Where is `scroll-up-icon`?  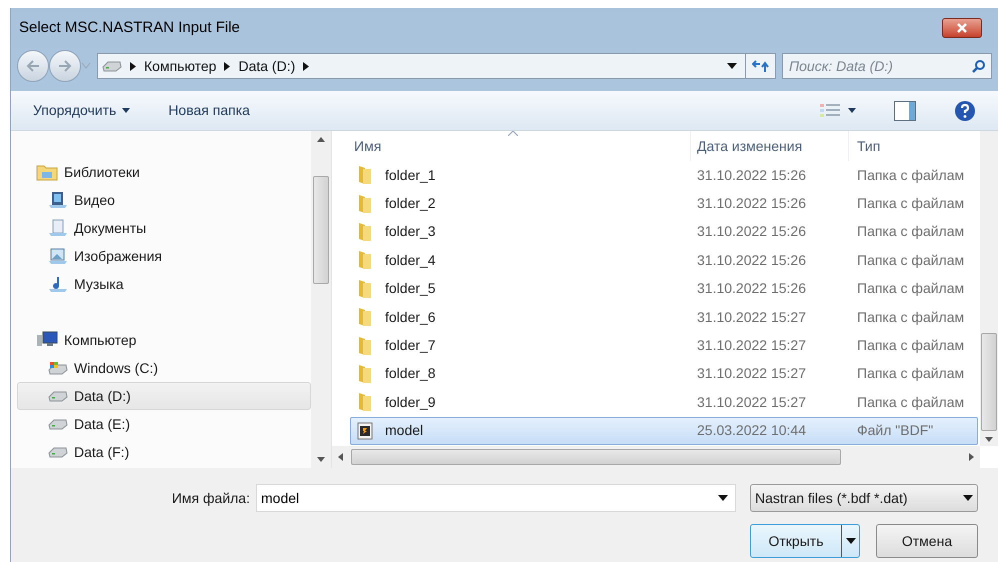 scroll-up-icon is located at coordinates (321, 139).